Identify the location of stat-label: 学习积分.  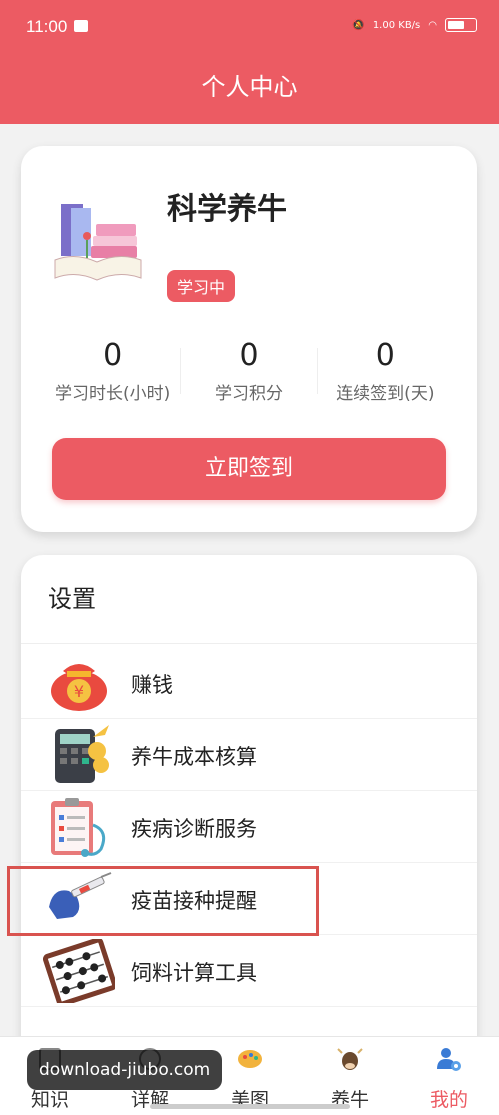
(248, 394).